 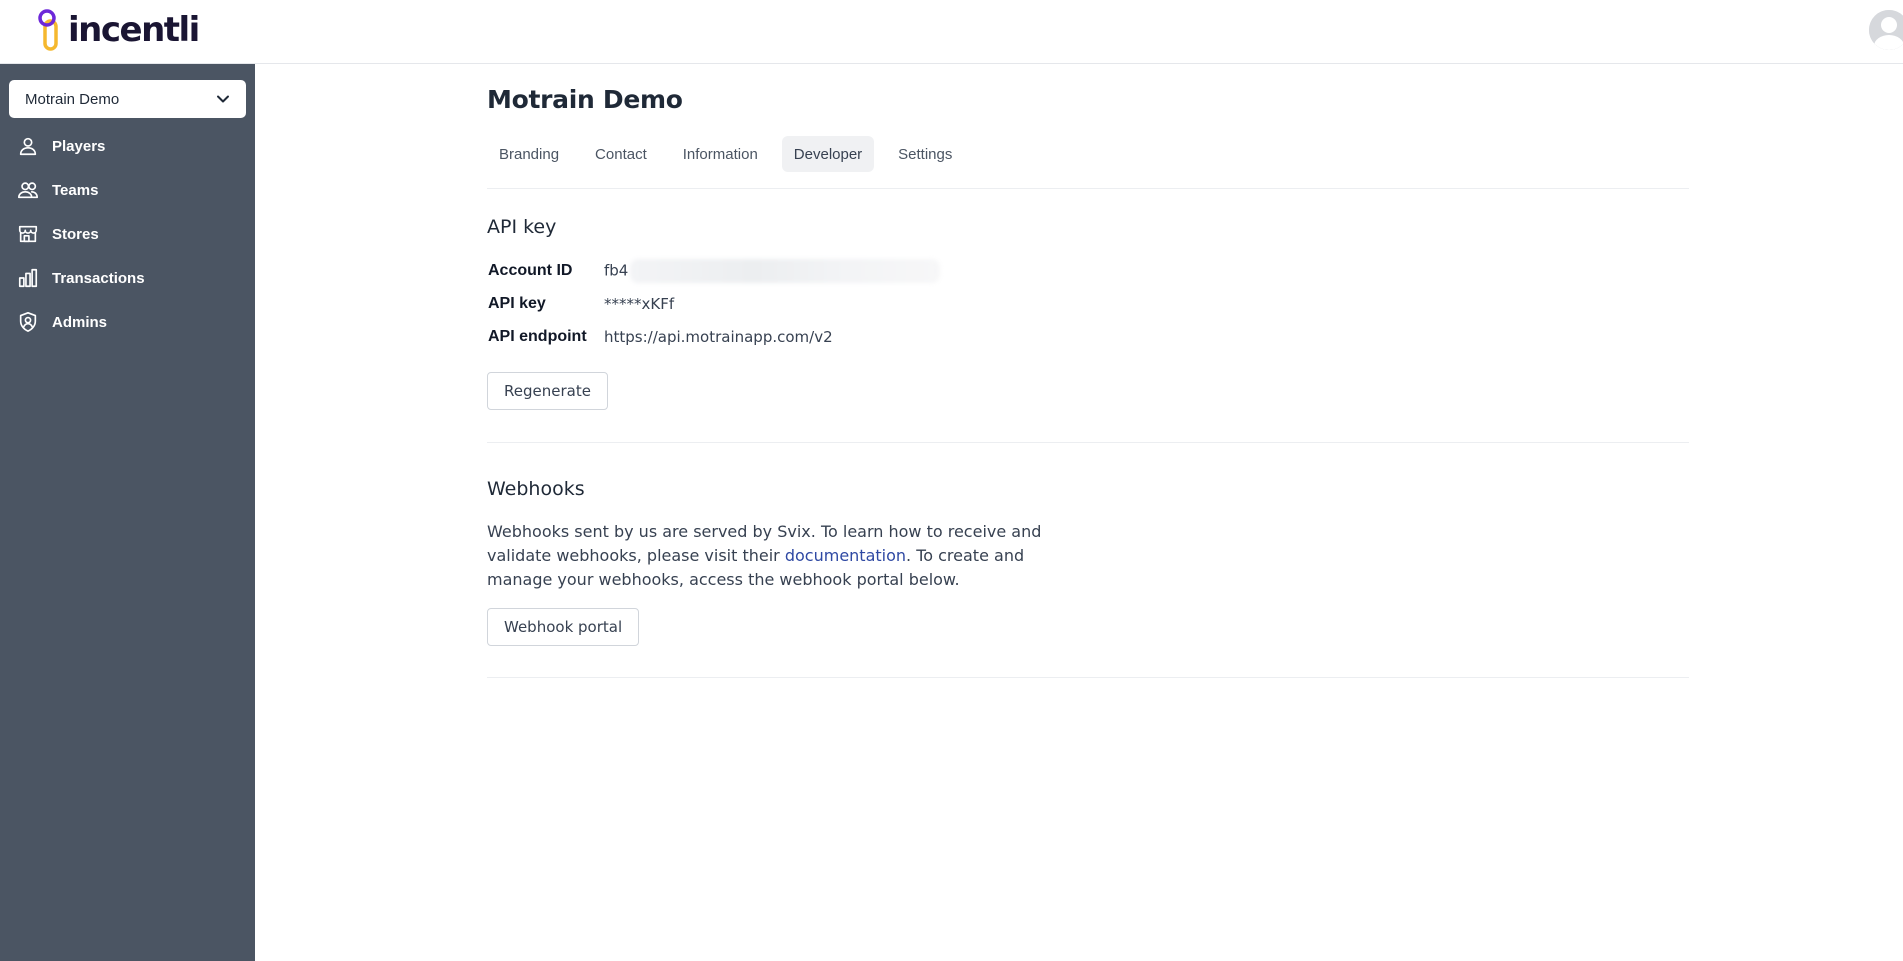 What do you see at coordinates (537, 336) in the screenshot?
I see `api-endpoint-label: API endpoint` at bounding box center [537, 336].